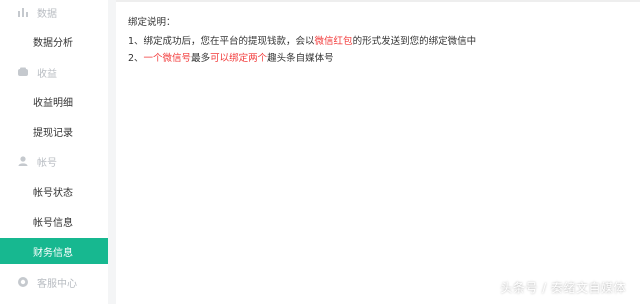 This screenshot has width=640, height=304. Describe the element at coordinates (47, 74) in the screenshot. I see `sidebar-section-label: 收益` at that location.